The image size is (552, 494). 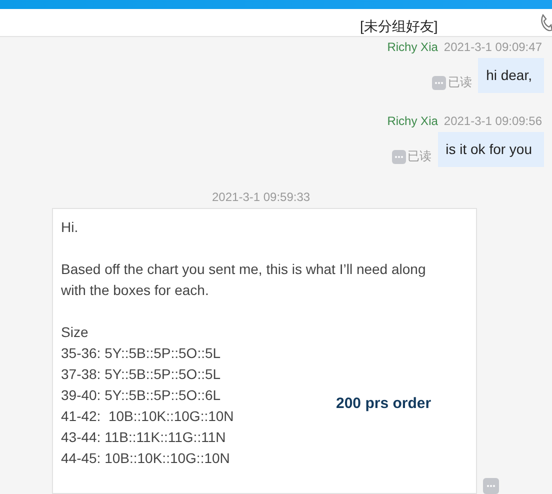 What do you see at coordinates (509, 75) in the screenshot?
I see `message-text: hi dear,` at bounding box center [509, 75].